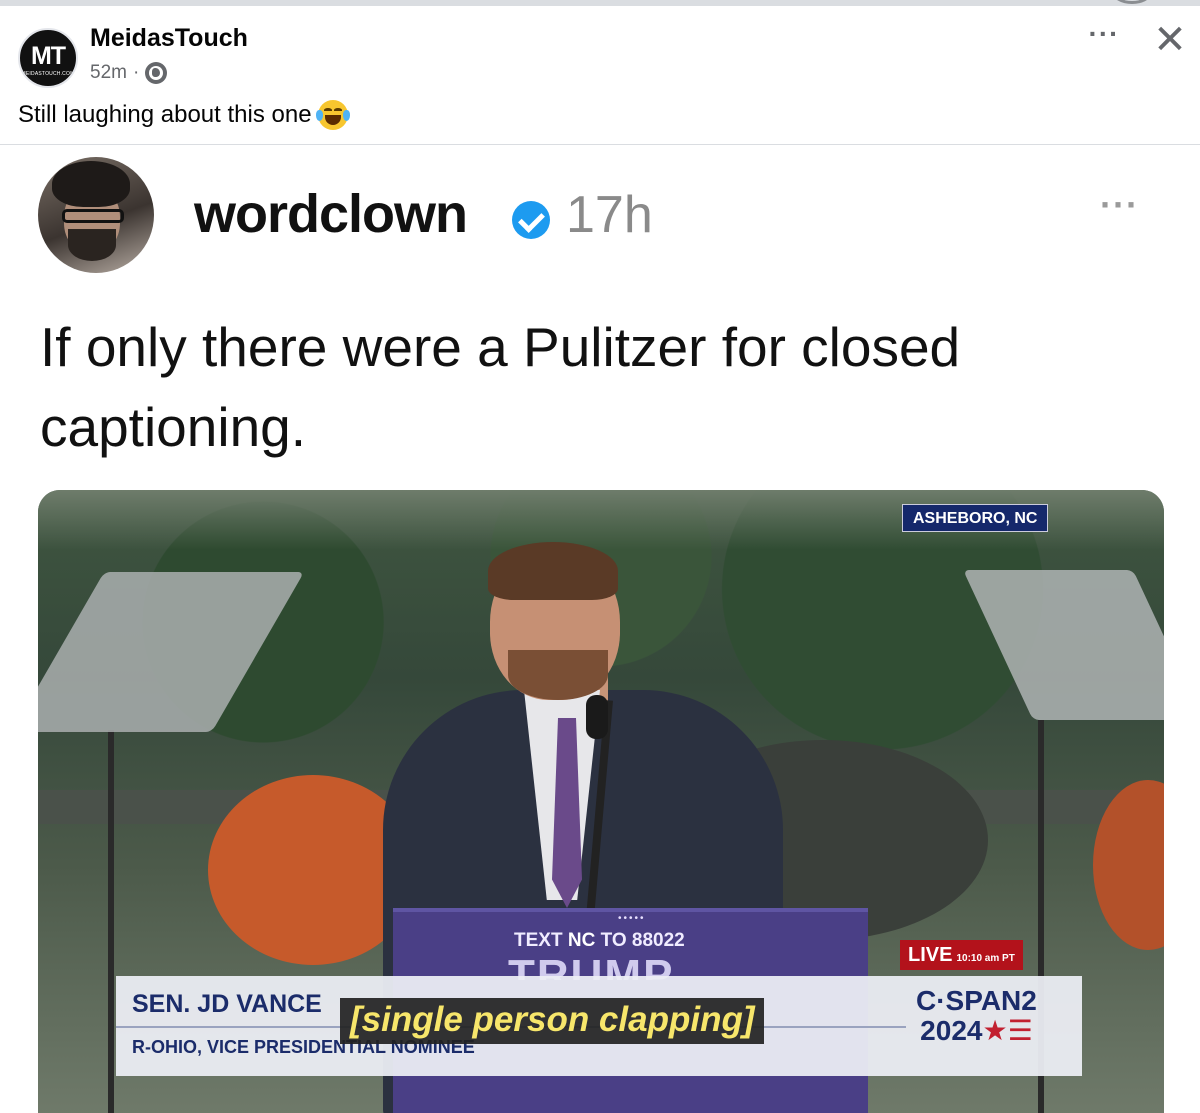  Describe the element at coordinates (48, 74) in the screenshot. I see `avatar-logo-subtext: MEIDASTOUCH.COM` at that location.